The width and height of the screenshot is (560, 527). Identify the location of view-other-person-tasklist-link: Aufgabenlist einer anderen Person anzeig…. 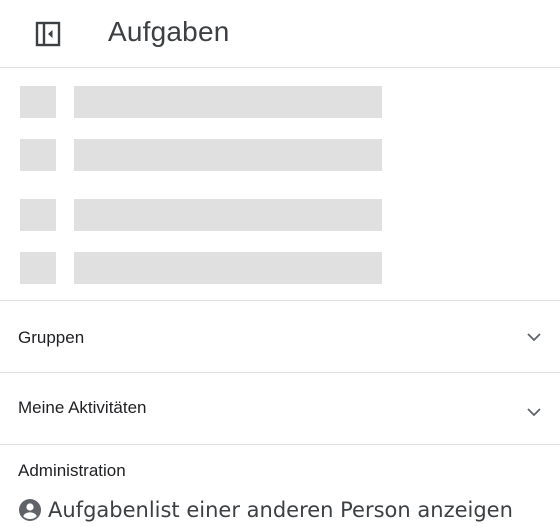
(265, 510).